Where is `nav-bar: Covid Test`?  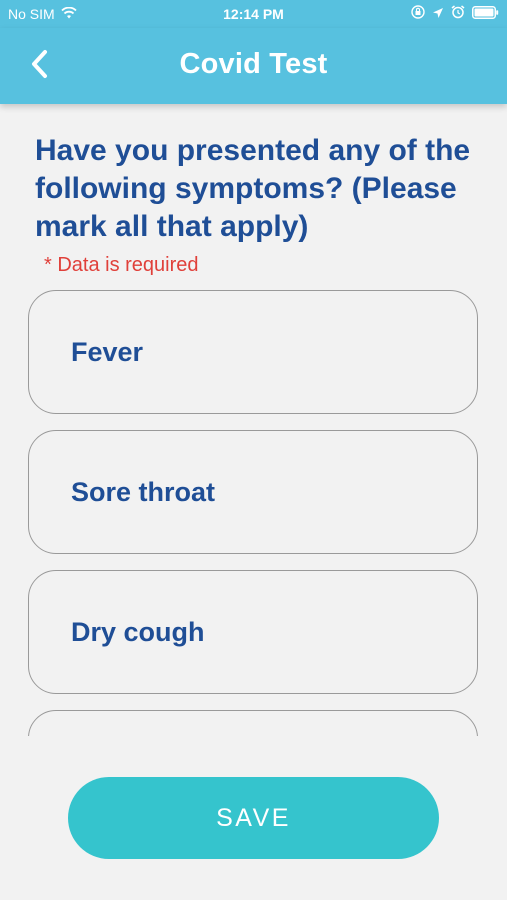 nav-bar: Covid Test is located at coordinates (253, 66).